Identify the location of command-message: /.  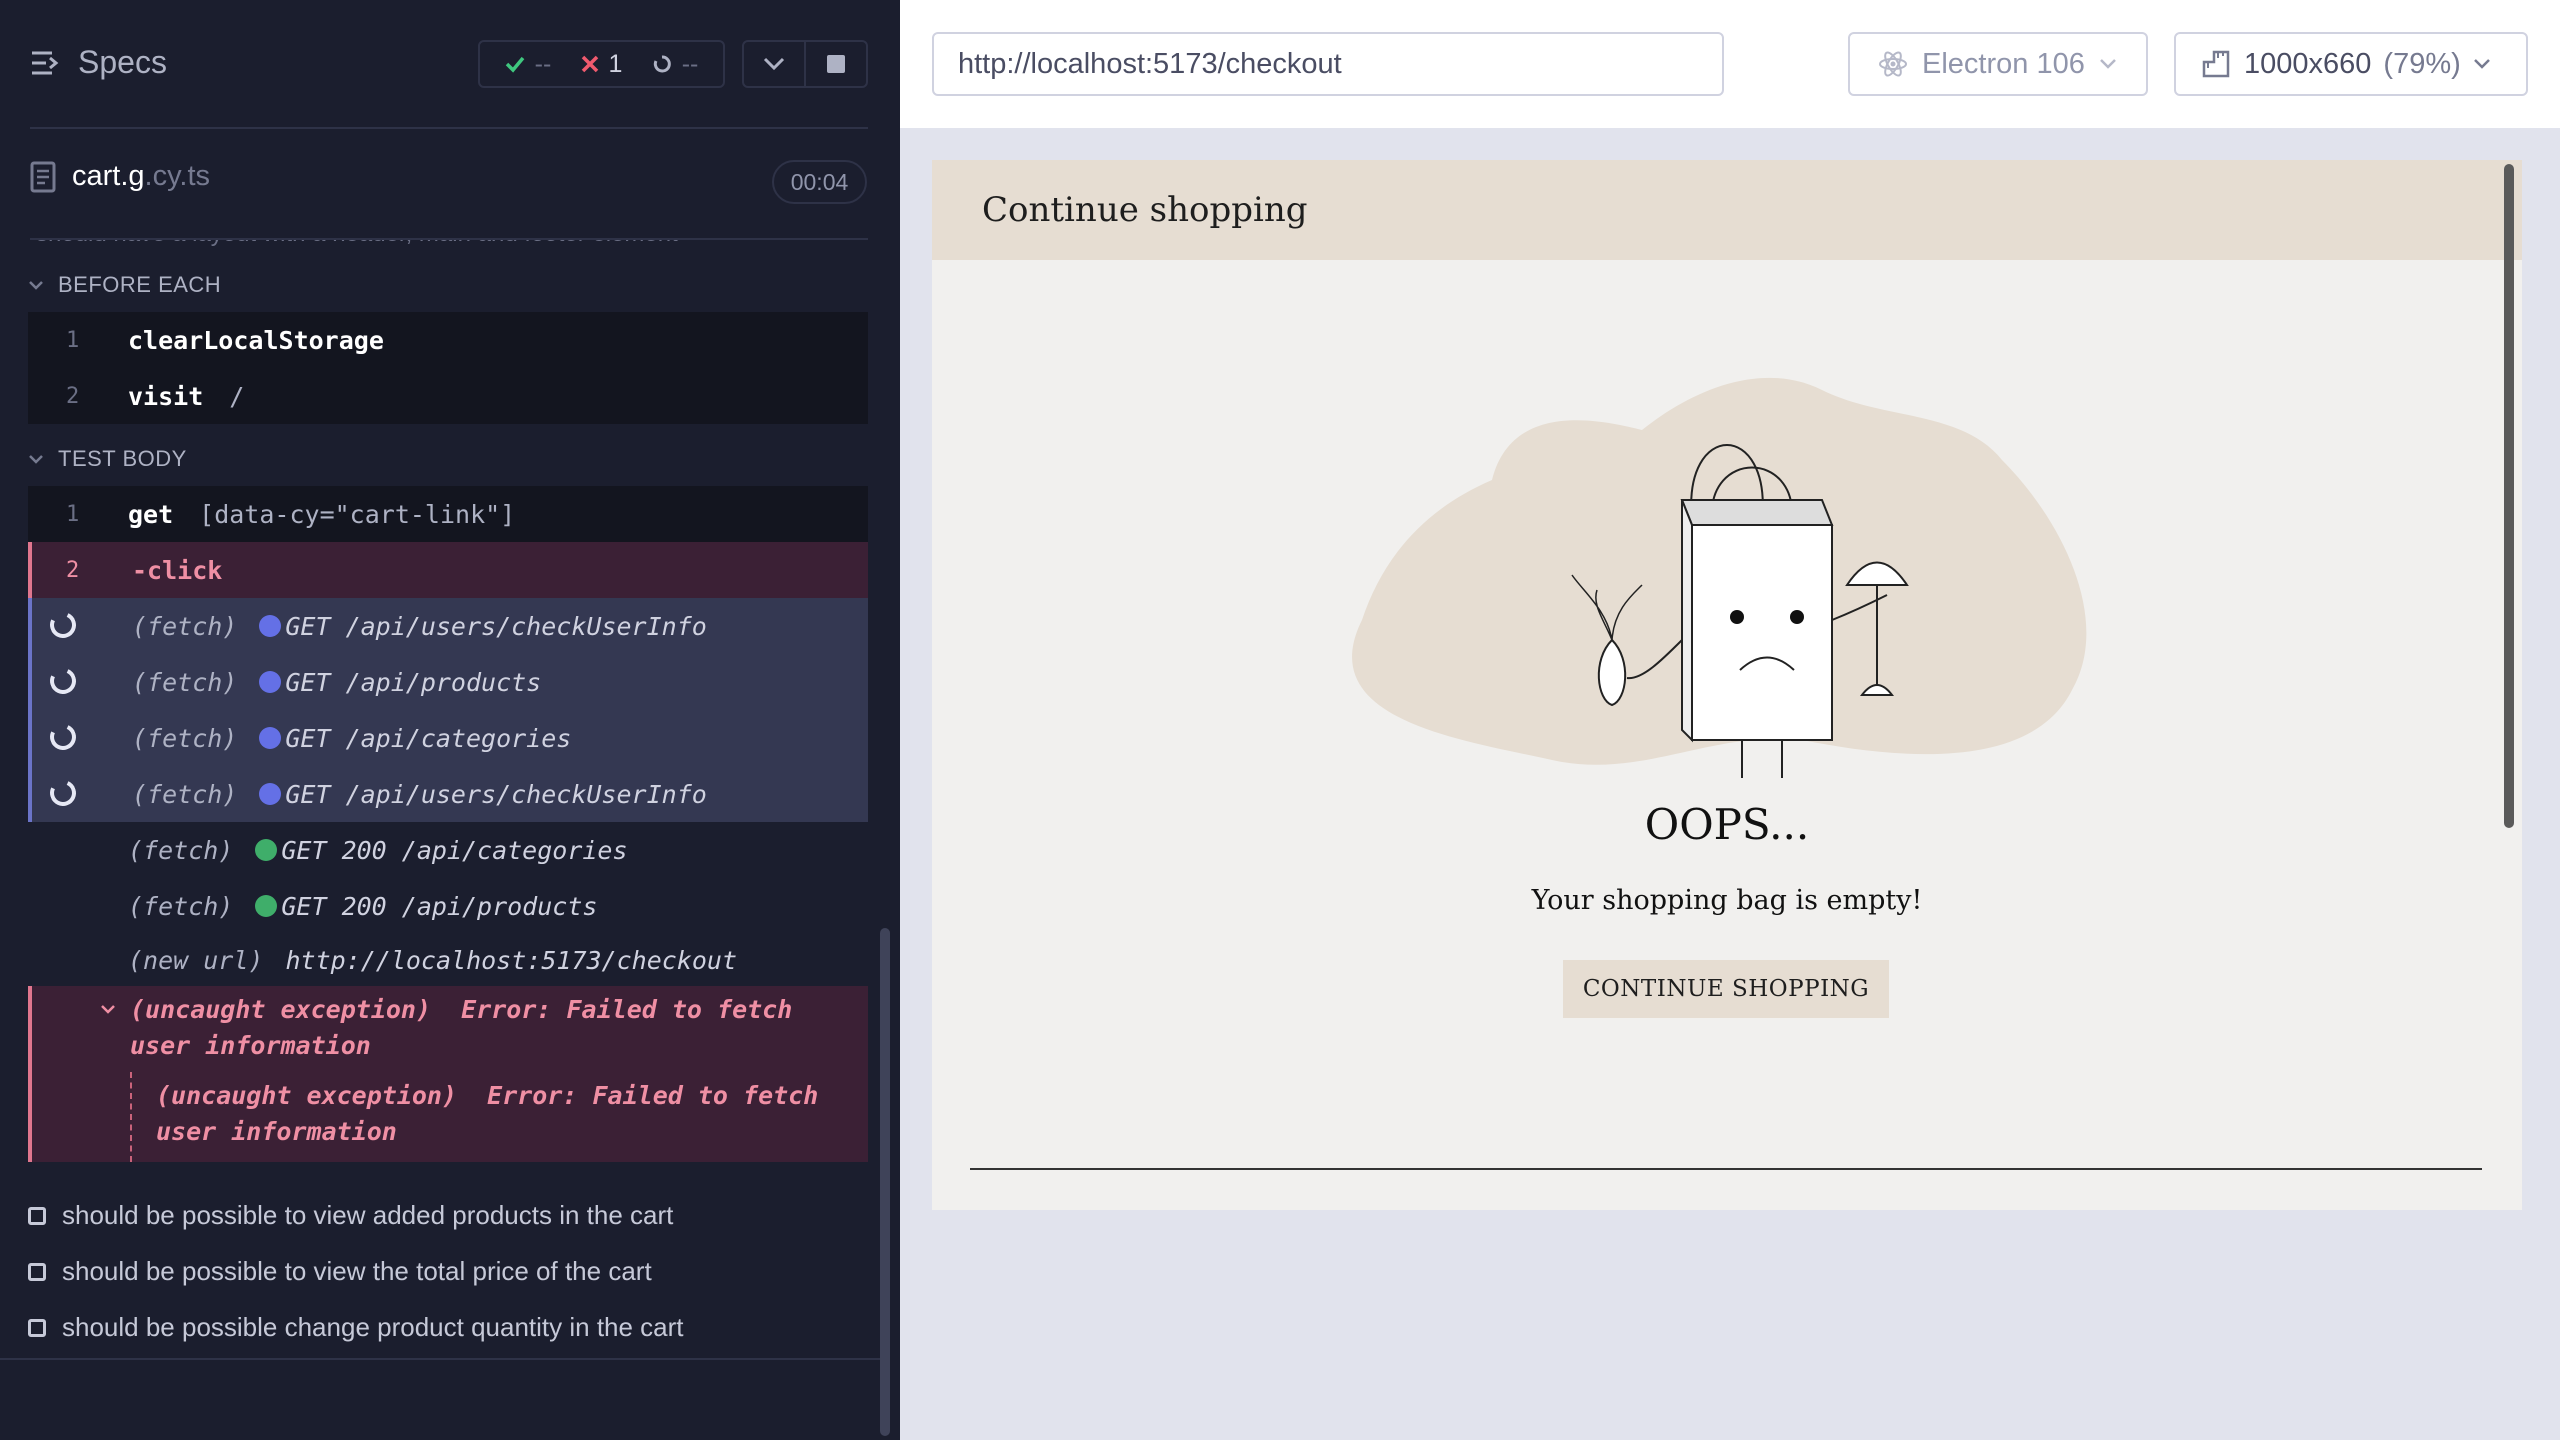
(237, 396).